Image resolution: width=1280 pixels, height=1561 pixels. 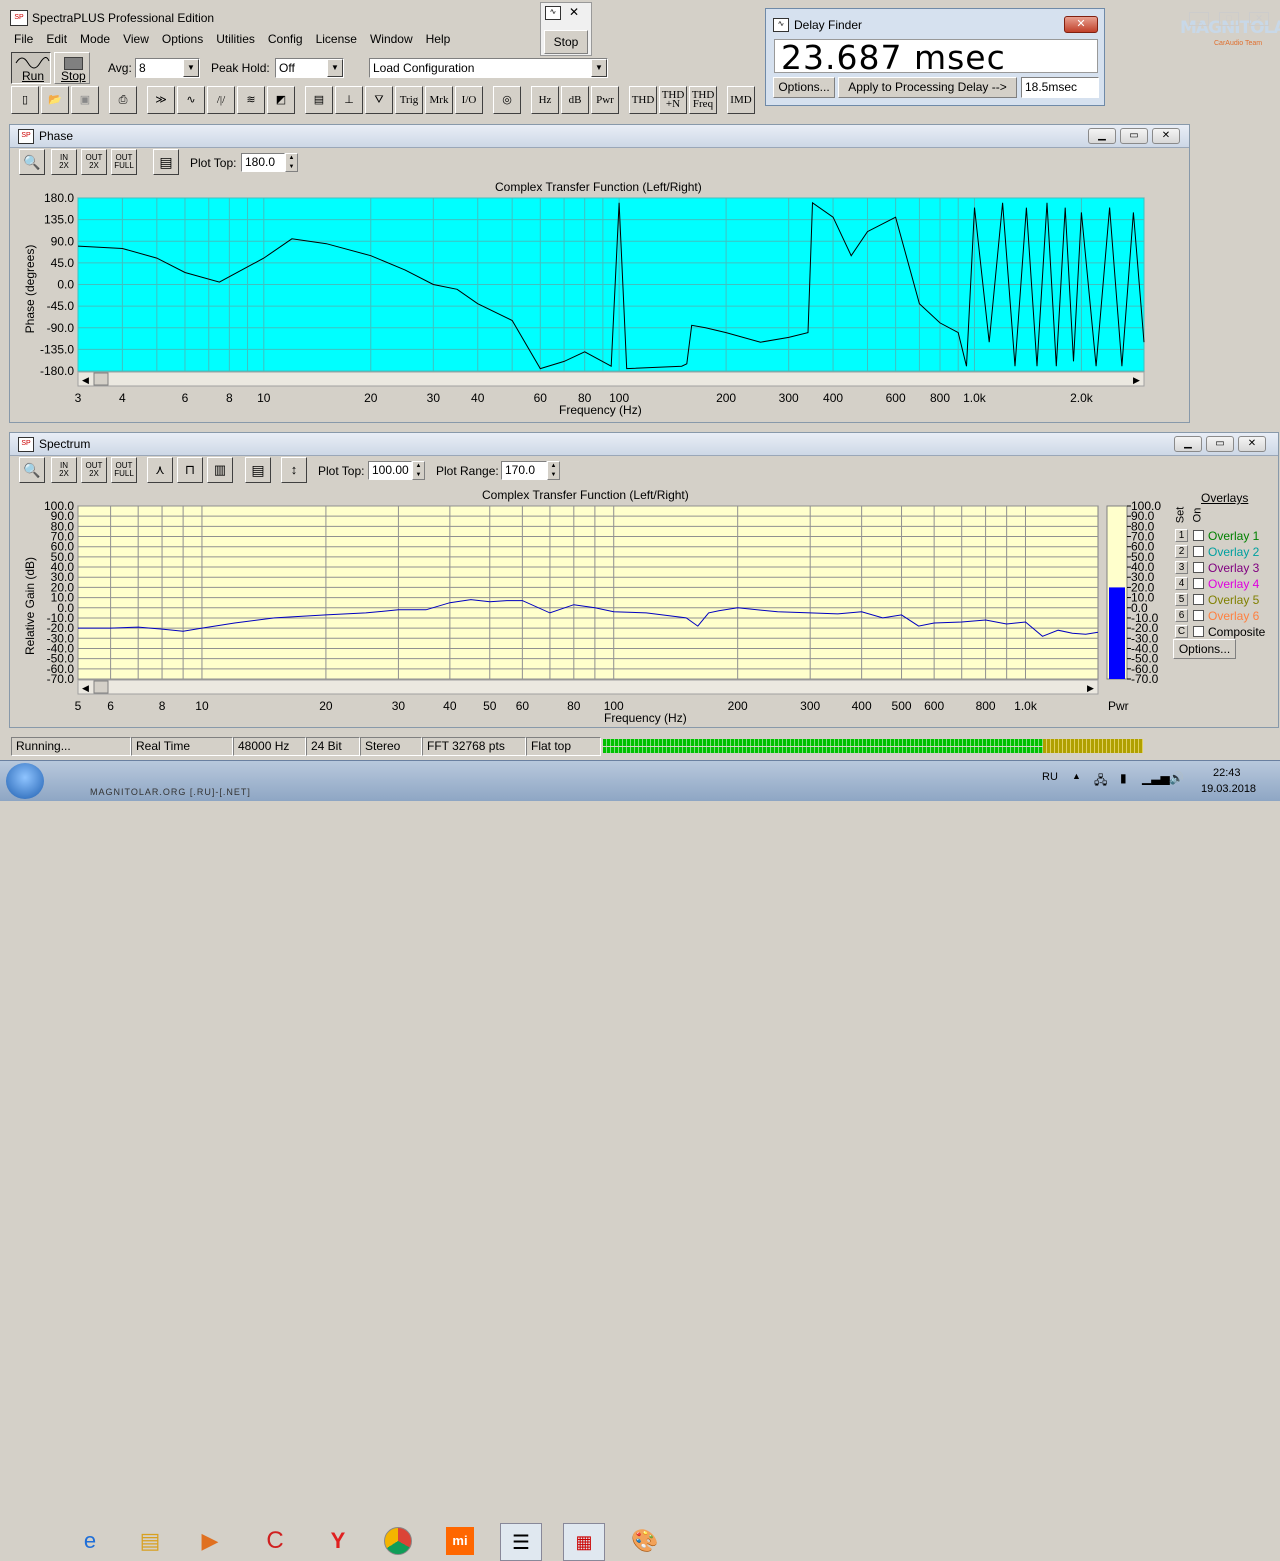 I want to click on menu-edit: Edit, so click(x=56, y=39).